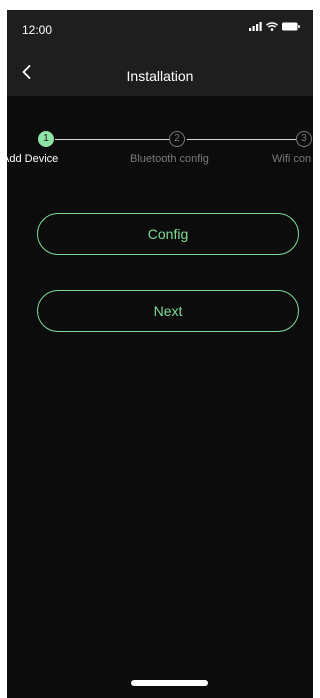 This screenshot has width=320, height=698. What do you see at coordinates (169, 683) in the screenshot?
I see `home-indicator` at bounding box center [169, 683].